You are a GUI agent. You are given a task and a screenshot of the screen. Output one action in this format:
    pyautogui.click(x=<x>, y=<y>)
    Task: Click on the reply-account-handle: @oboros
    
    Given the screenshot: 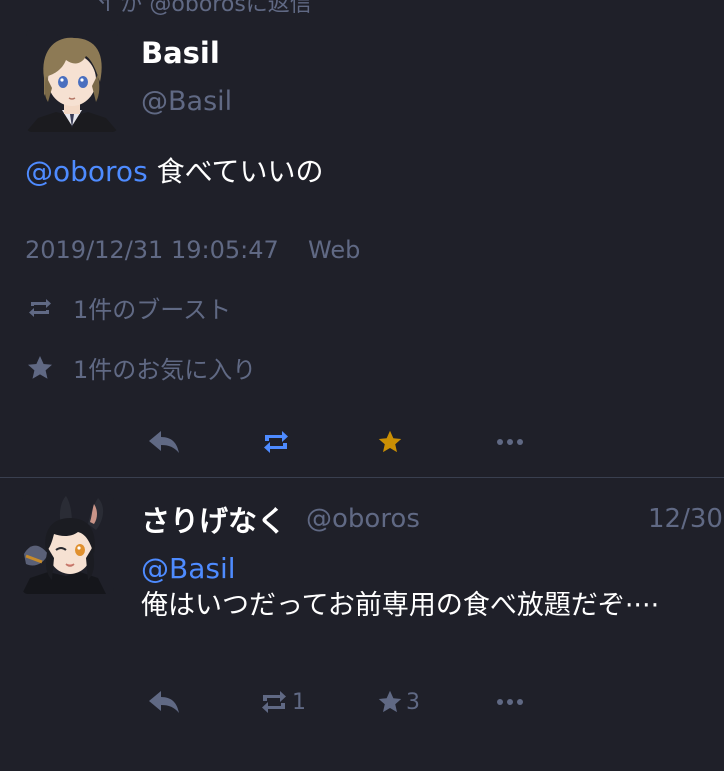 What is the action you would take?
    pyautogui.click(x=363, y=519)
    